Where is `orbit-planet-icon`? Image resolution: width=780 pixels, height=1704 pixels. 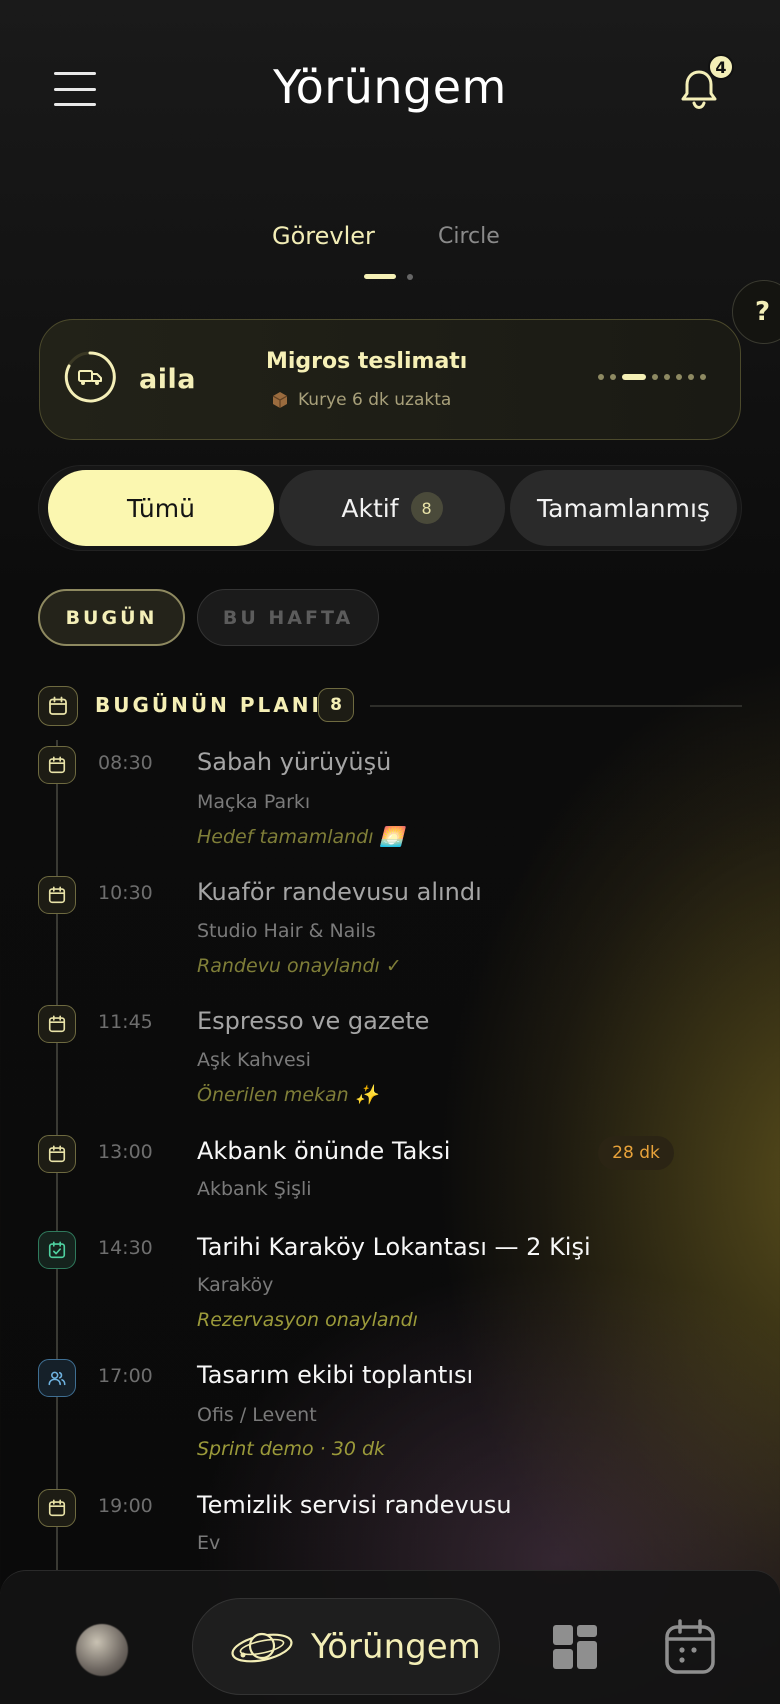 orbit-planet-icon is located at coordinates (262, 1647).